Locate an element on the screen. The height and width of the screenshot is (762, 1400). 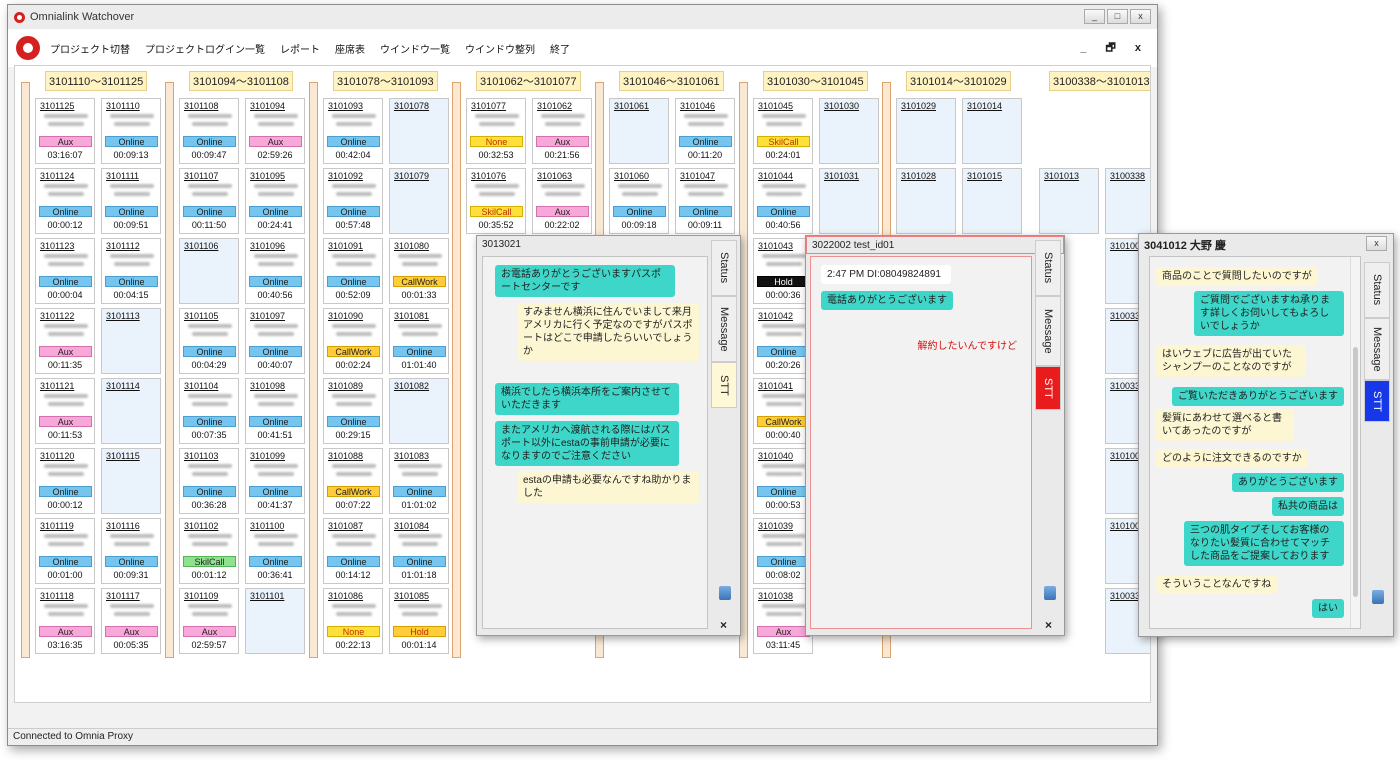
seat-id-link: 3101107 is located at coordinates (201, 176).